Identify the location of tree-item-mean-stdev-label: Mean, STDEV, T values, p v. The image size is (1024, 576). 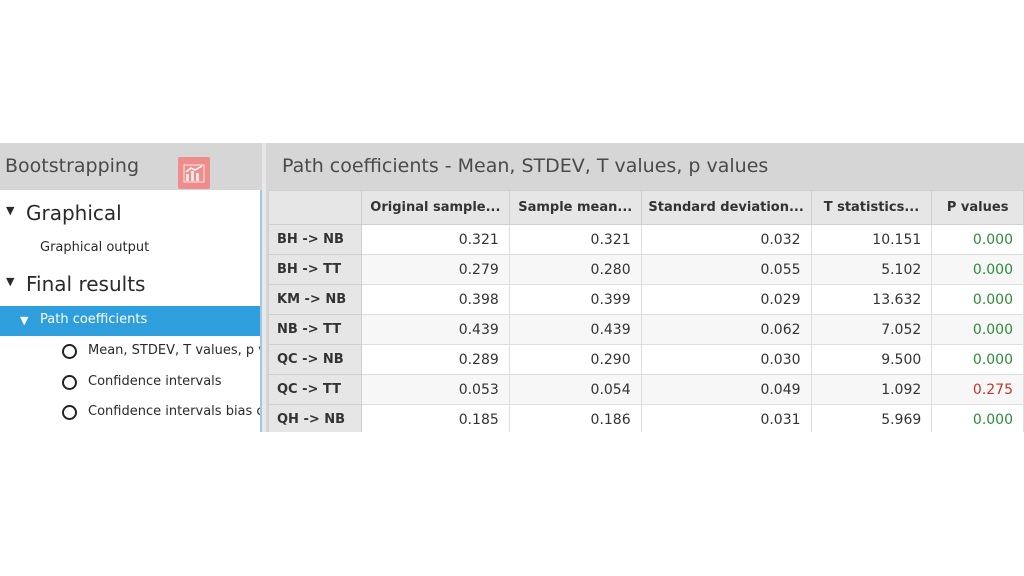
(174, 350).